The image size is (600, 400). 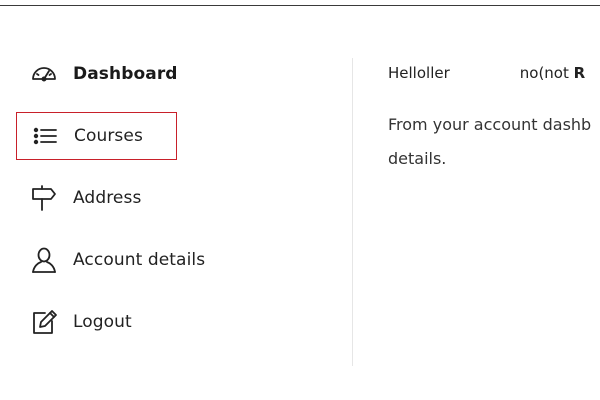 I want to click on redacted-username, so click(x=485, y=71).